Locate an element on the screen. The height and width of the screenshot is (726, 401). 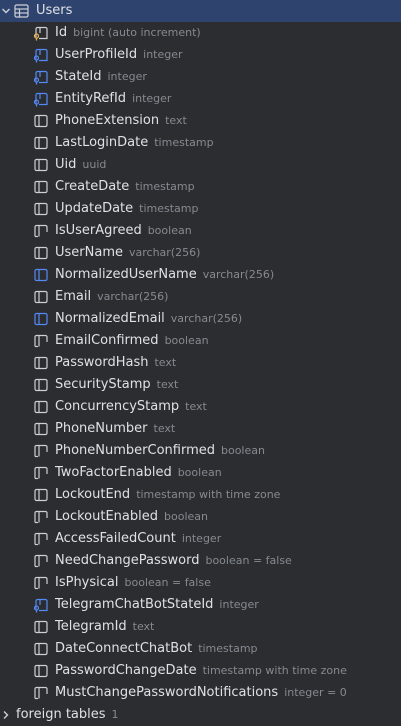
column-row: PhoneNumber text is located at coordinates (200, 429).